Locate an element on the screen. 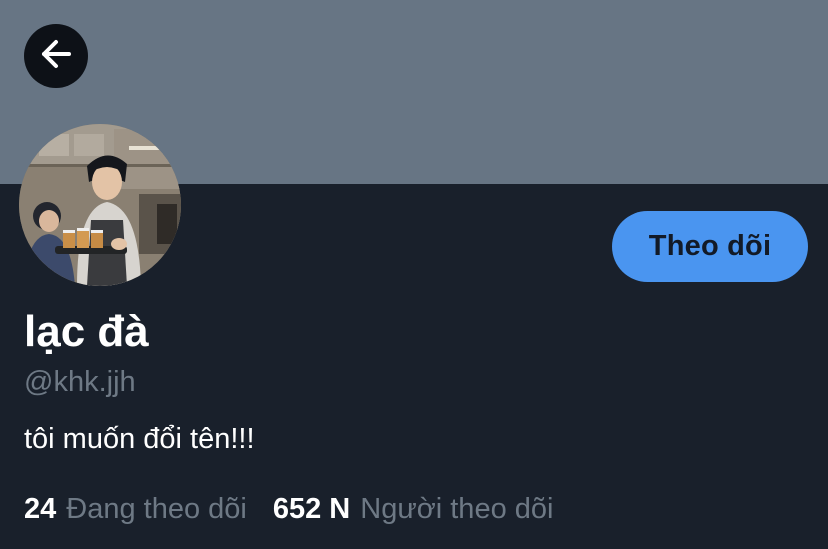 The image size is (828, 549). followers-stat: 652 N Người theo dõi is located at coordinates (413, 509).